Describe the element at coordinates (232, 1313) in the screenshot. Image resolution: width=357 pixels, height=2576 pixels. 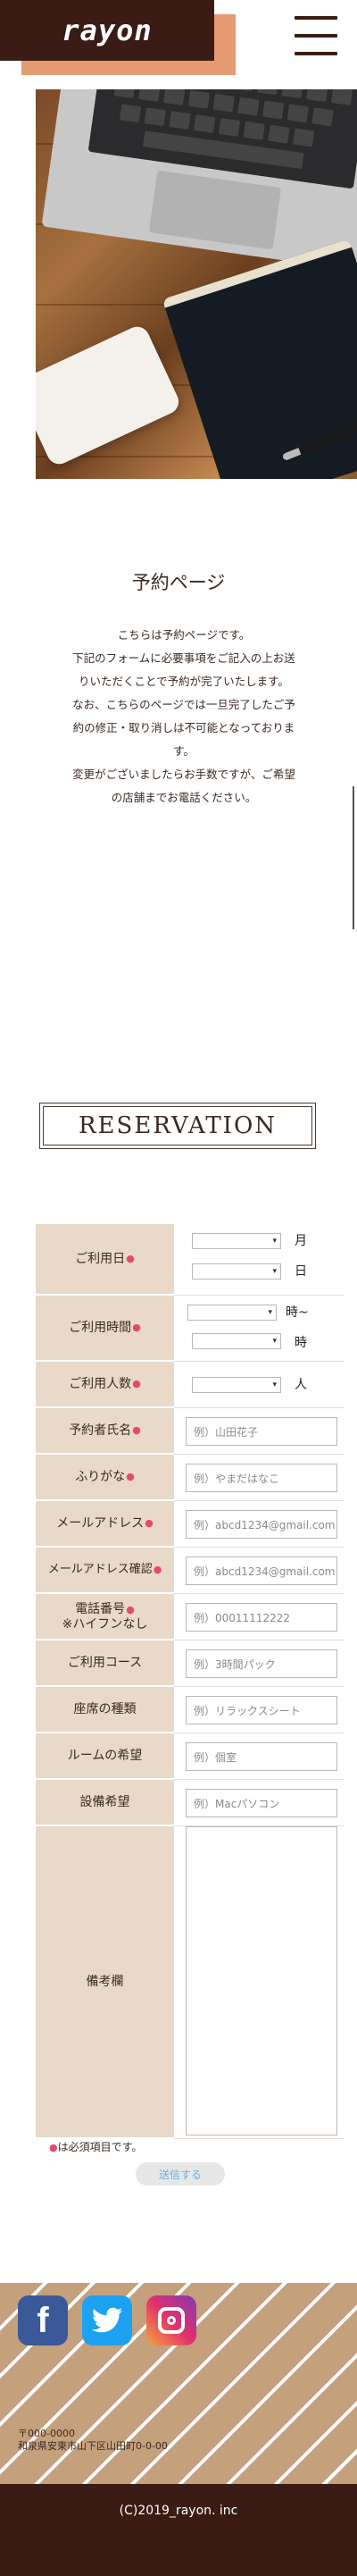
I see `time-from-select: ▾` at that location.